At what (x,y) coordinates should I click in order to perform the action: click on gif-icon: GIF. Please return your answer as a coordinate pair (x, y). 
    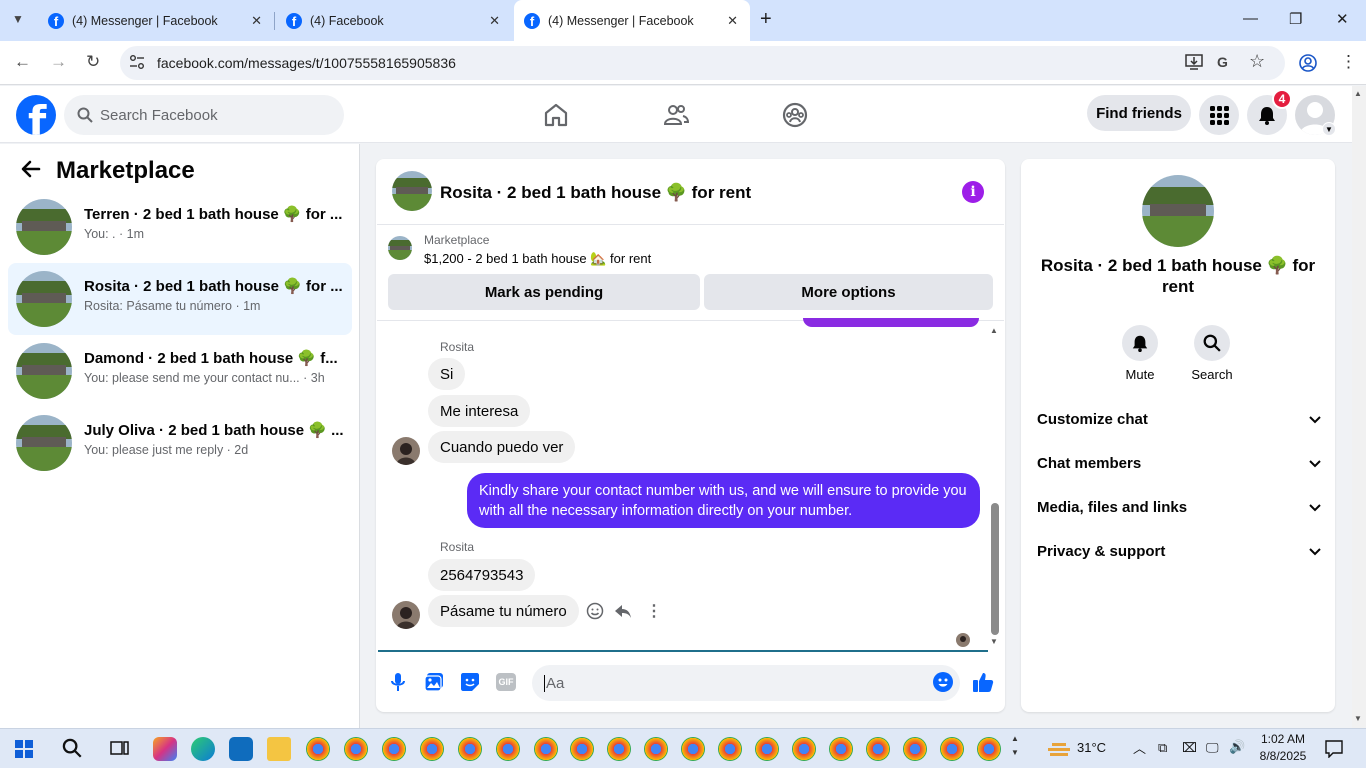
    Looking at the image, I should click on (506, 682).